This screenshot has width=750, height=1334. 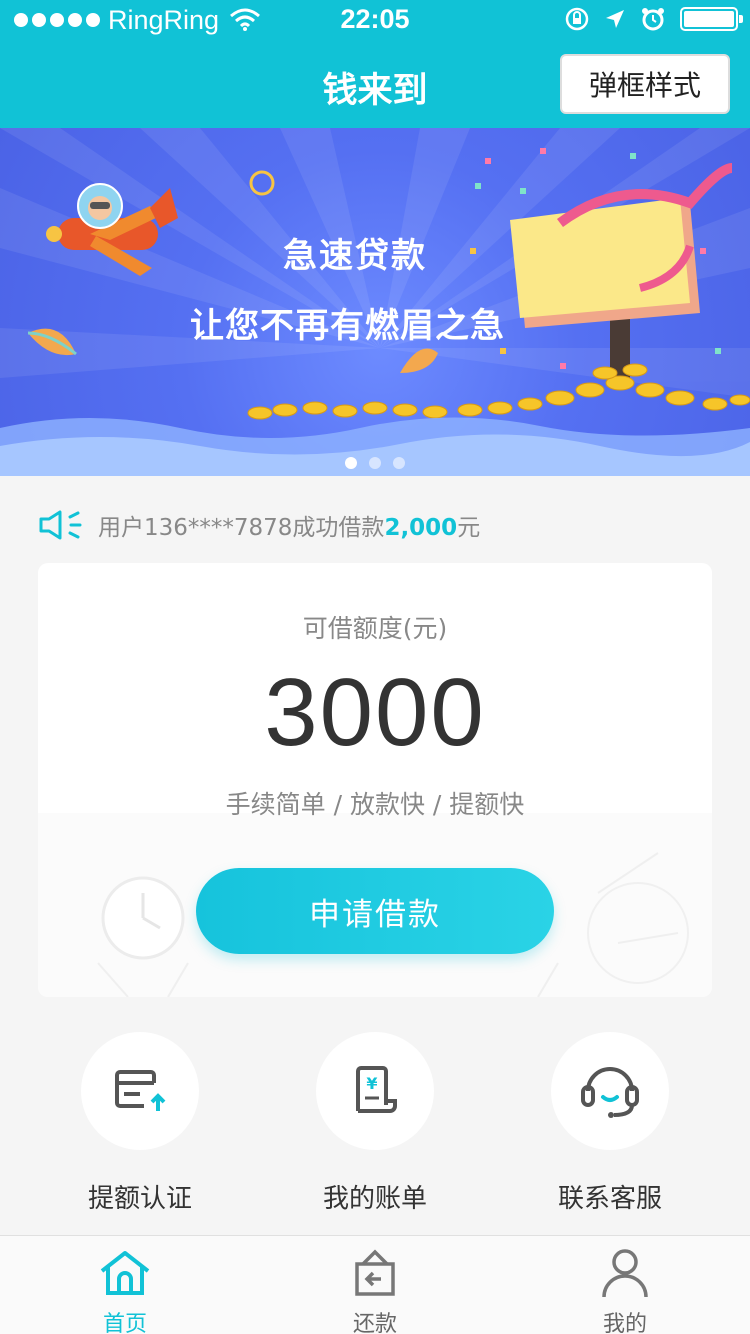 What do you see at coordinates (421, 528) in the screenshot?
I see `notice-amount: 2,000` at bounding box center [421, 528].